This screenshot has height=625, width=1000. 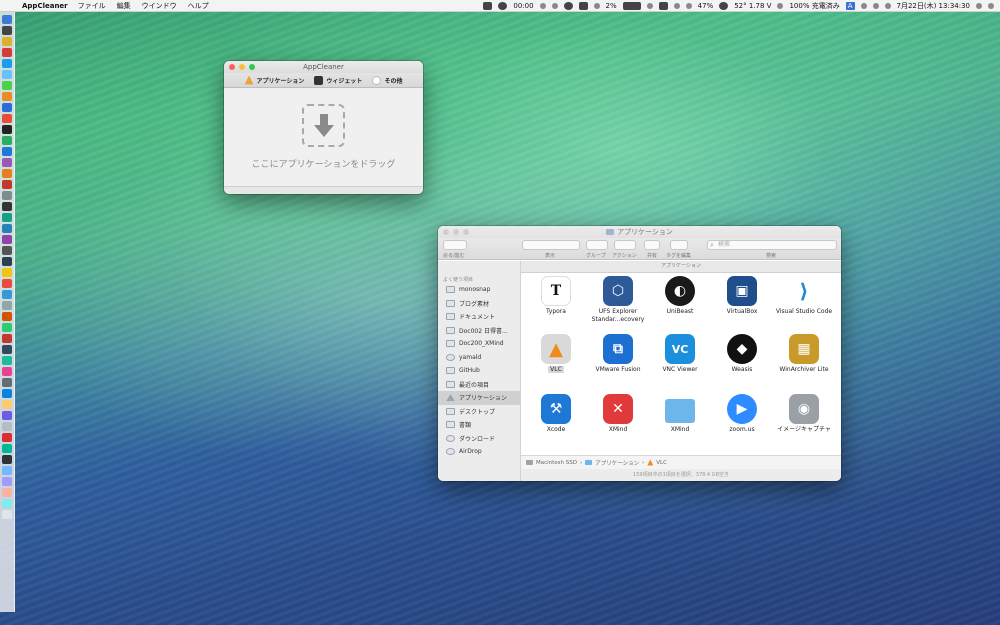 What do you see at coordinates (7, 481) in the screenshot?
I see `dock-app-icon-s` at bounding box center [7, 481].